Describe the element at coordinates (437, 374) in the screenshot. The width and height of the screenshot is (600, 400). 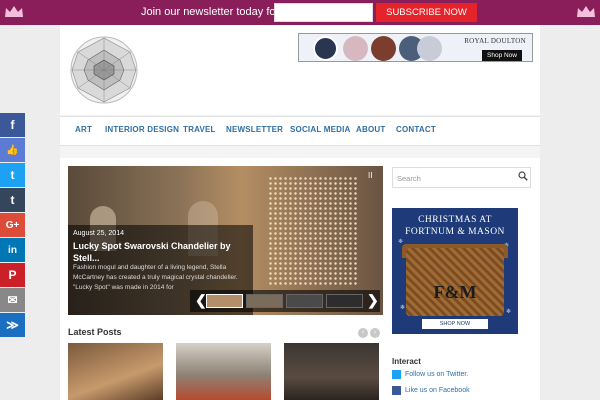
I see `follow-twitter-label: Follow us on Twitter.` at that location.